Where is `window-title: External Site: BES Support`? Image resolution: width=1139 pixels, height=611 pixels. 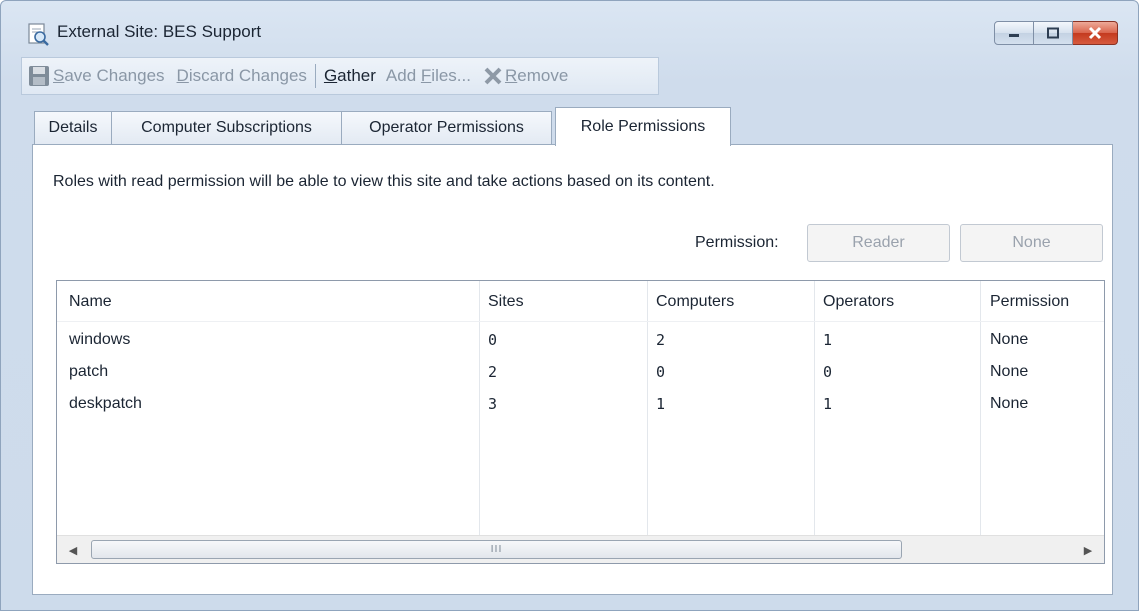 window-title: External Site: BES Support is located at coordinates (159, 31).